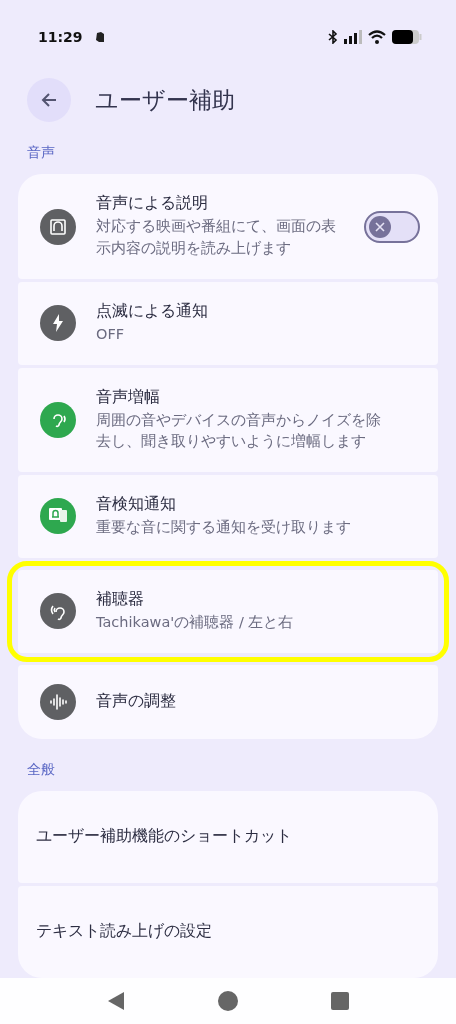 This screenshot has height=1024, width=456. I want to click on item-title: 音声による説明, so click(152, 204).